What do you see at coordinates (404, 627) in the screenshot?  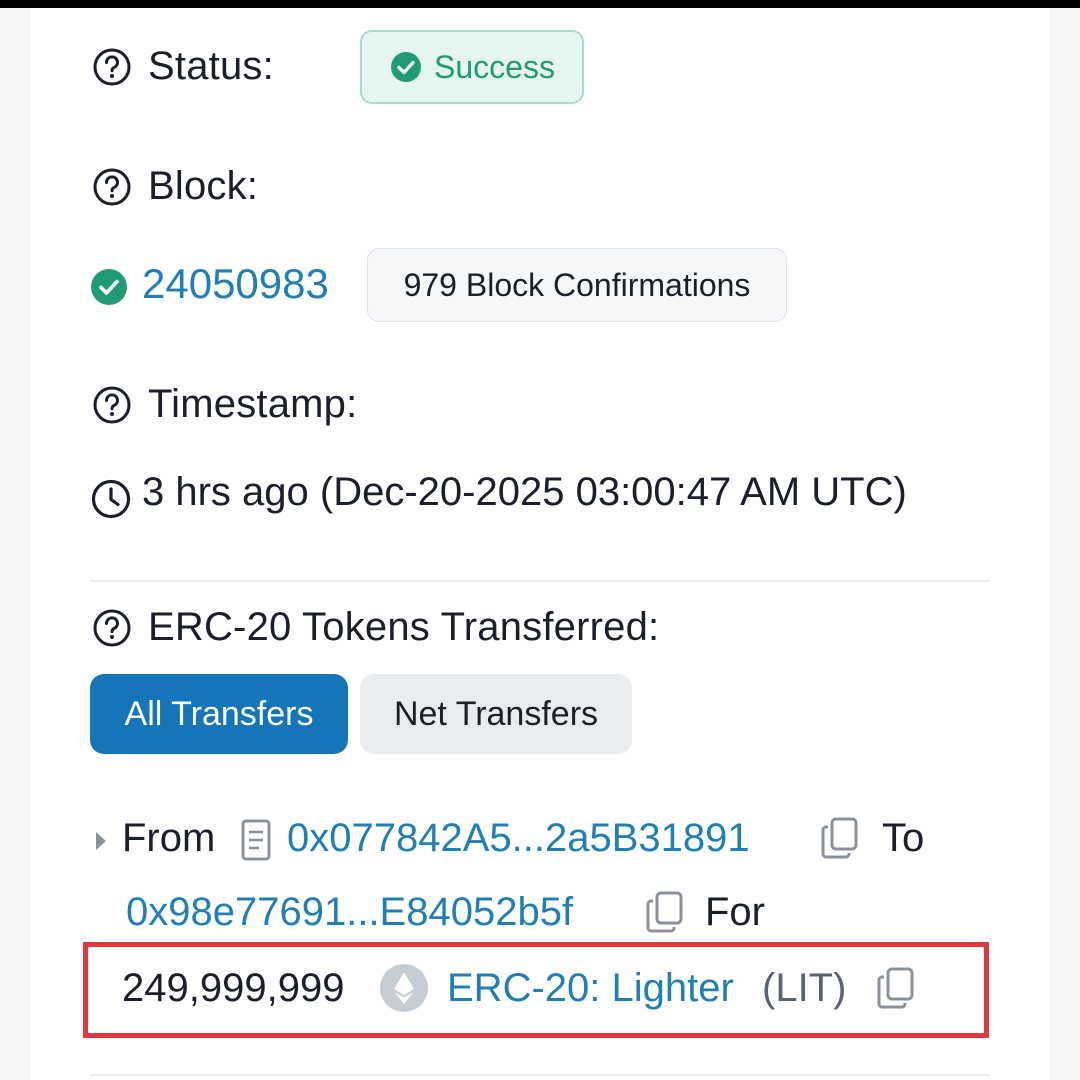 I see `tokens-transferred-label: ERC-20 Tokens Transferred:` at bounding box center [404, 627].